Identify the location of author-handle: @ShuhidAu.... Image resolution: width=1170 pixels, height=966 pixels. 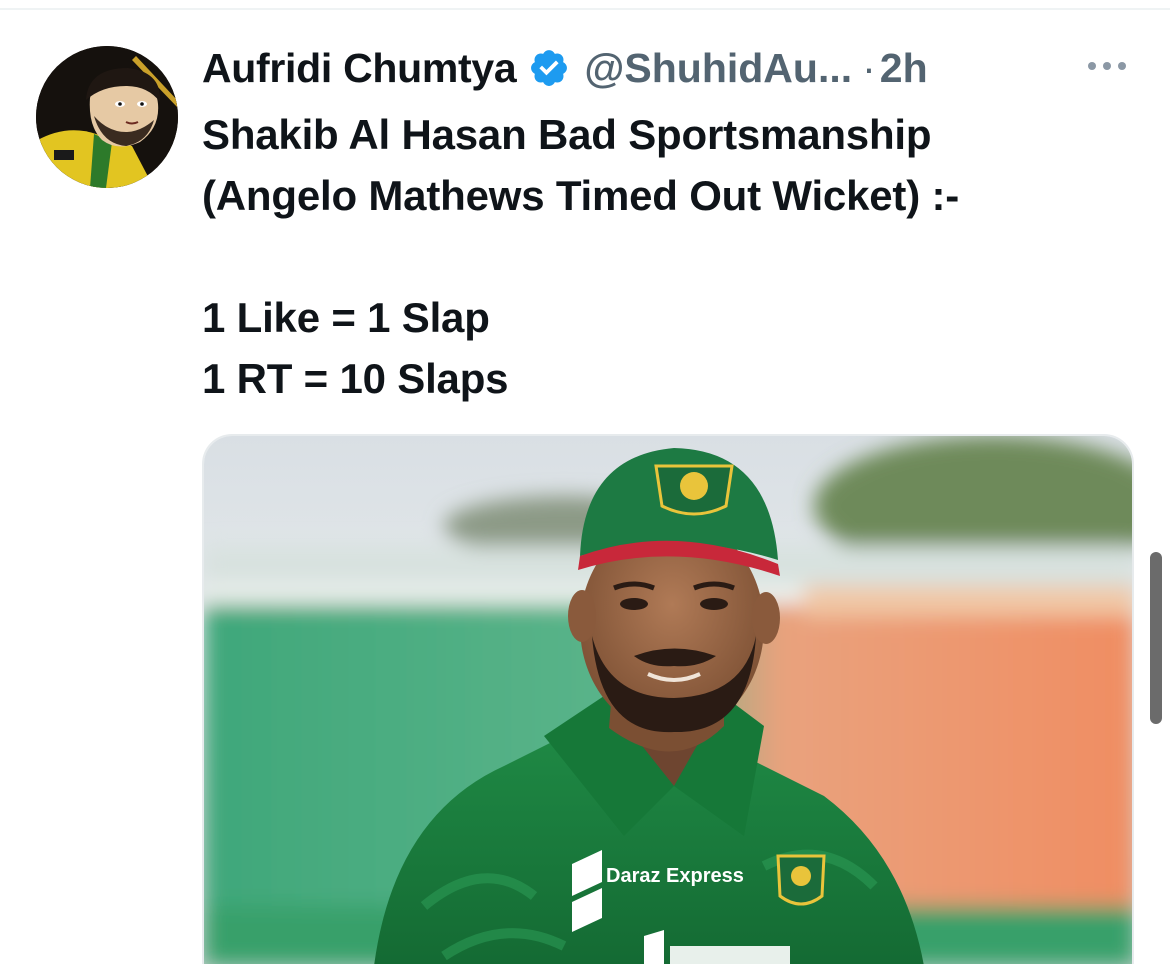
(718, 68).